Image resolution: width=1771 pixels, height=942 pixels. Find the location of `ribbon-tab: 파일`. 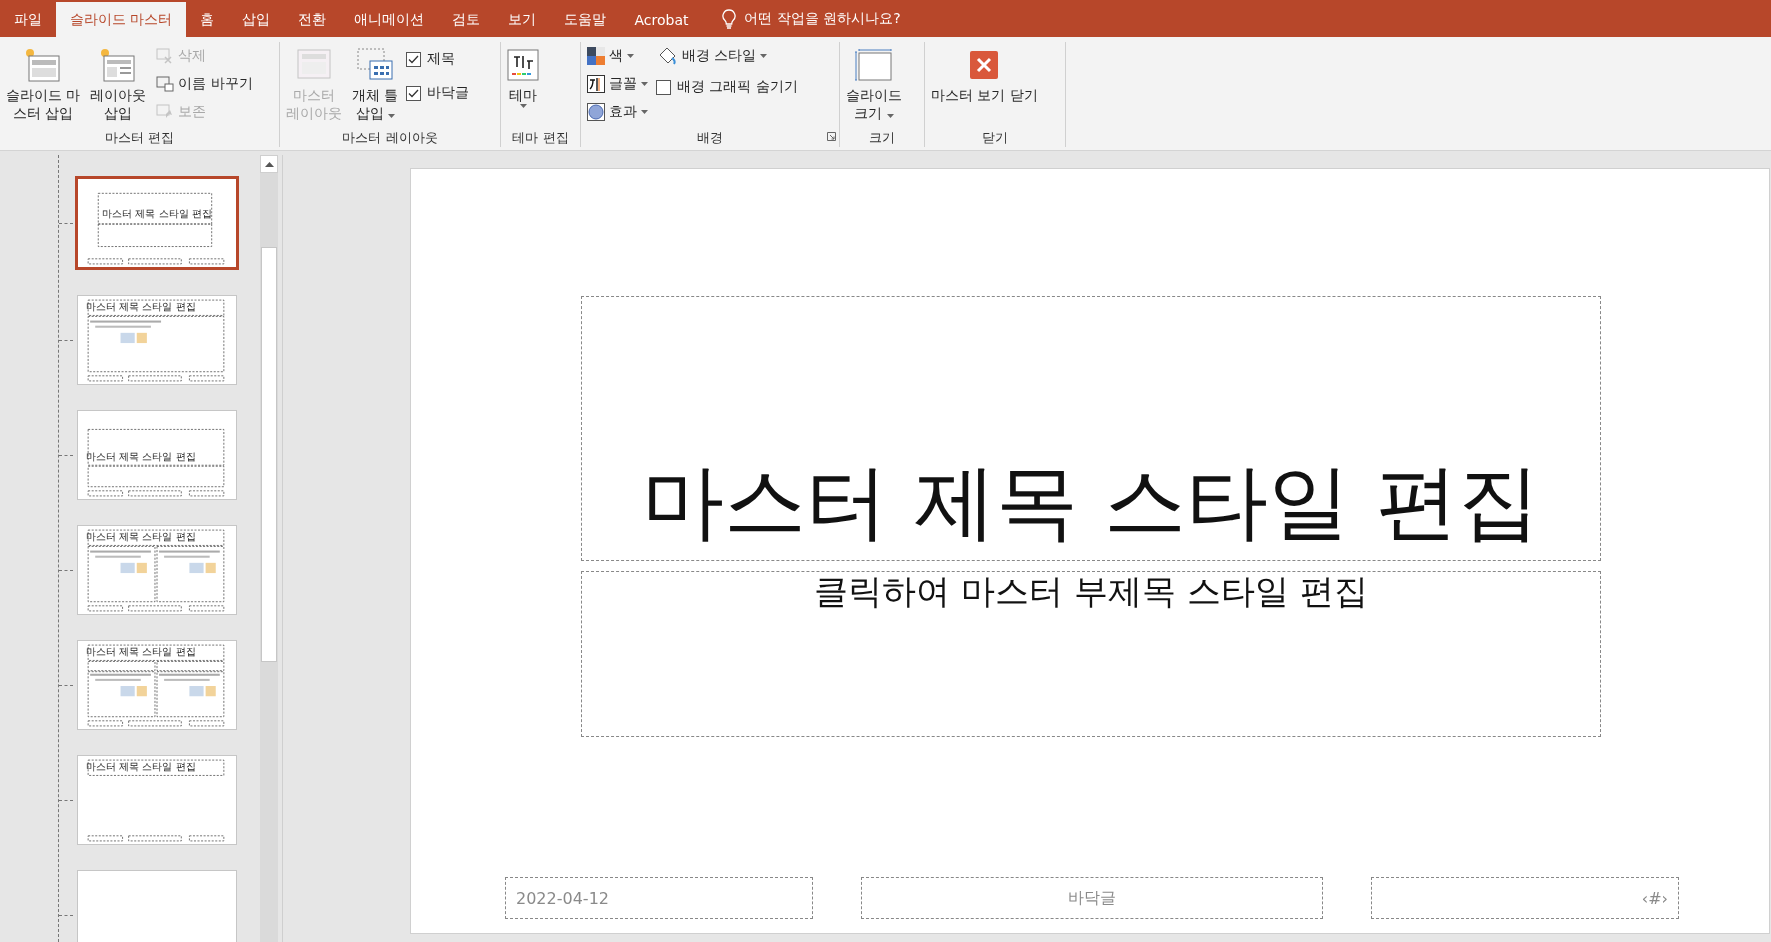

ribbon-tab: 파일 is located at coordinates (28, 19).